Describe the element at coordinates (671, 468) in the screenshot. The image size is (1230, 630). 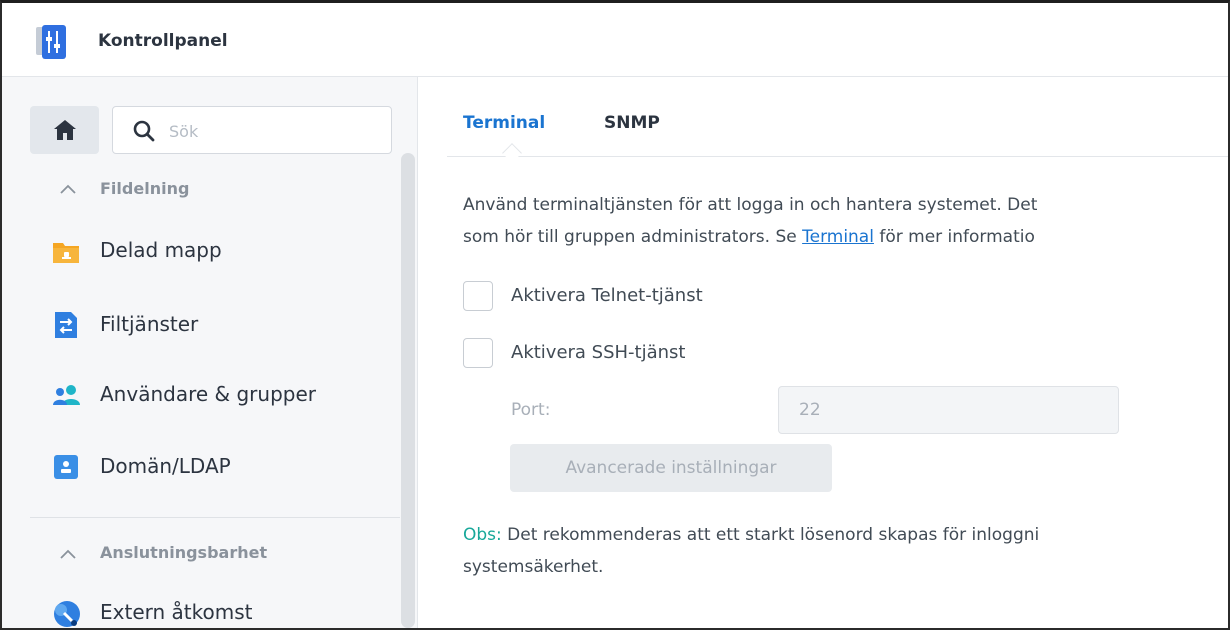
I see `advanced-settings-button: Avancerade inställningar` at that location.